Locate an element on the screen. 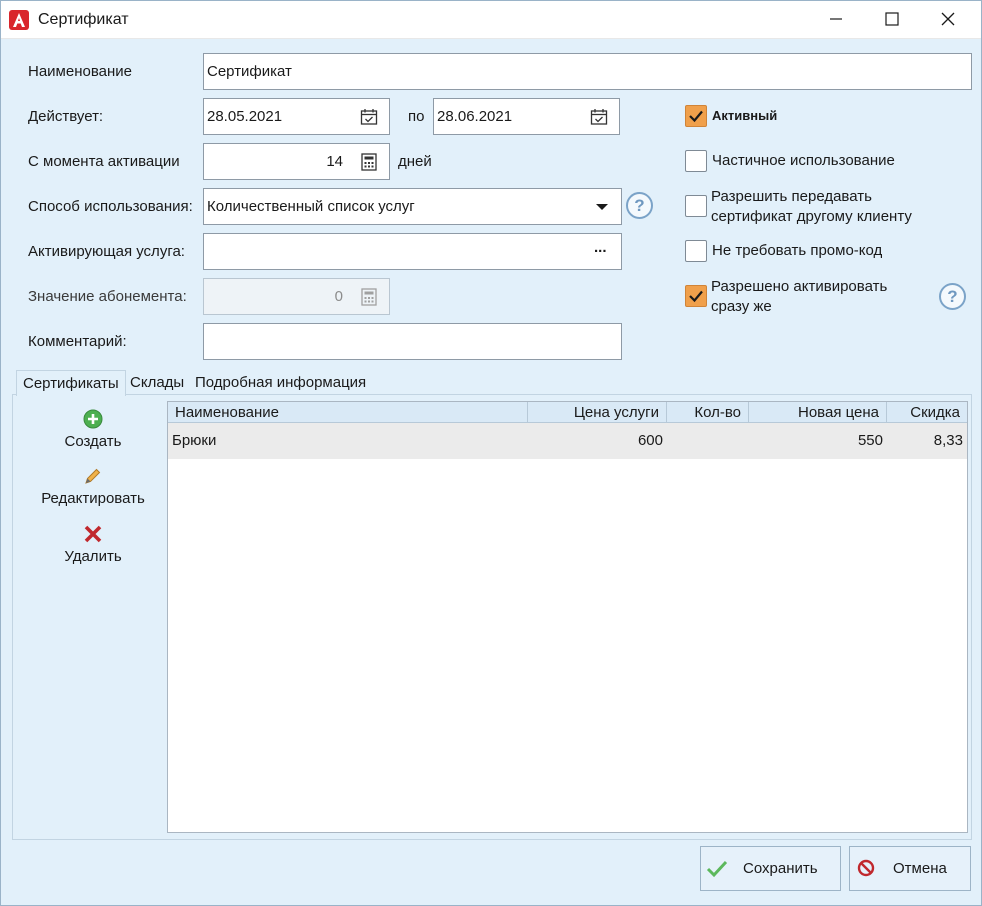 Image resolution: width=982 pixels, height=906 pixels. subscription-value-field: 0 is located at coordinates (296, 296).